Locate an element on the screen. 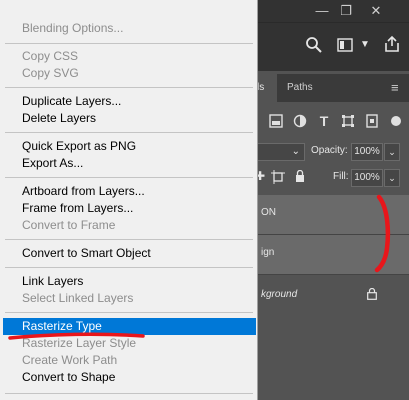  blend-mode-select: ⌄ is located at coordinates (280, 152).